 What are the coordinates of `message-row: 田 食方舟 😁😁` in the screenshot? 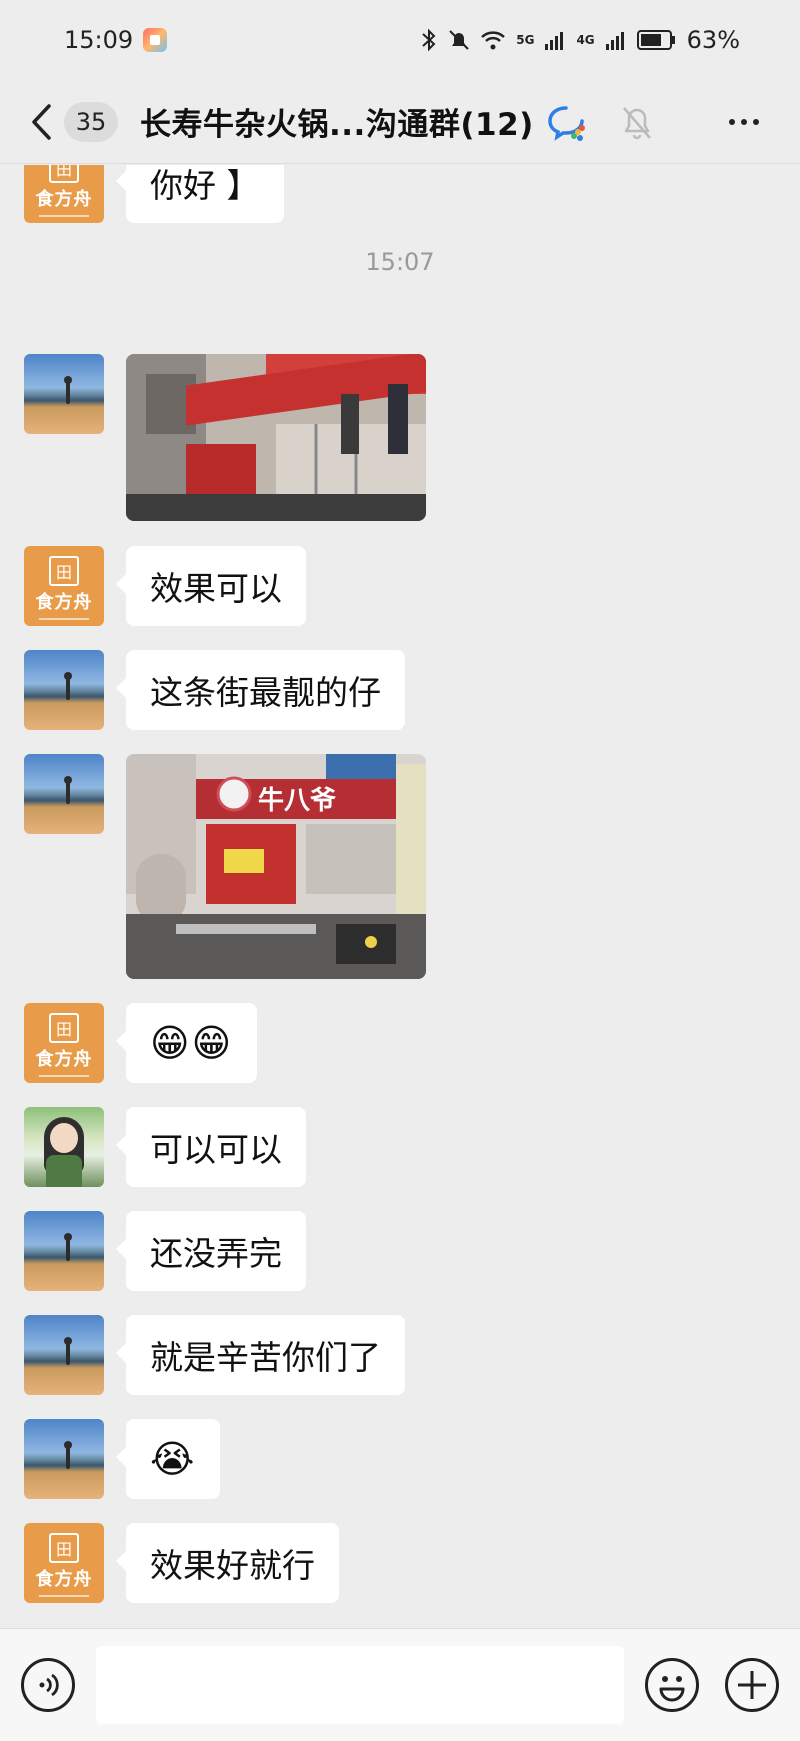 It's located at (141, 1043).